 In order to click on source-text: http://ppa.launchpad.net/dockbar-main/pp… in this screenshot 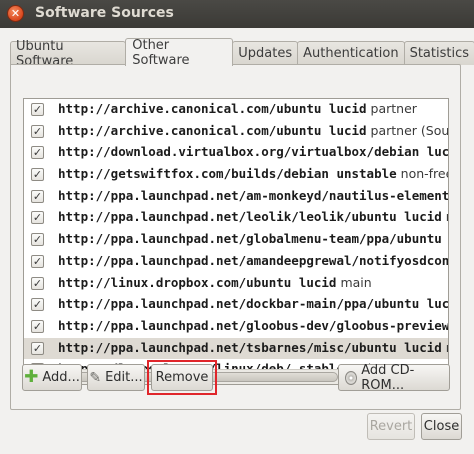, I will do `click(253, 304)`.